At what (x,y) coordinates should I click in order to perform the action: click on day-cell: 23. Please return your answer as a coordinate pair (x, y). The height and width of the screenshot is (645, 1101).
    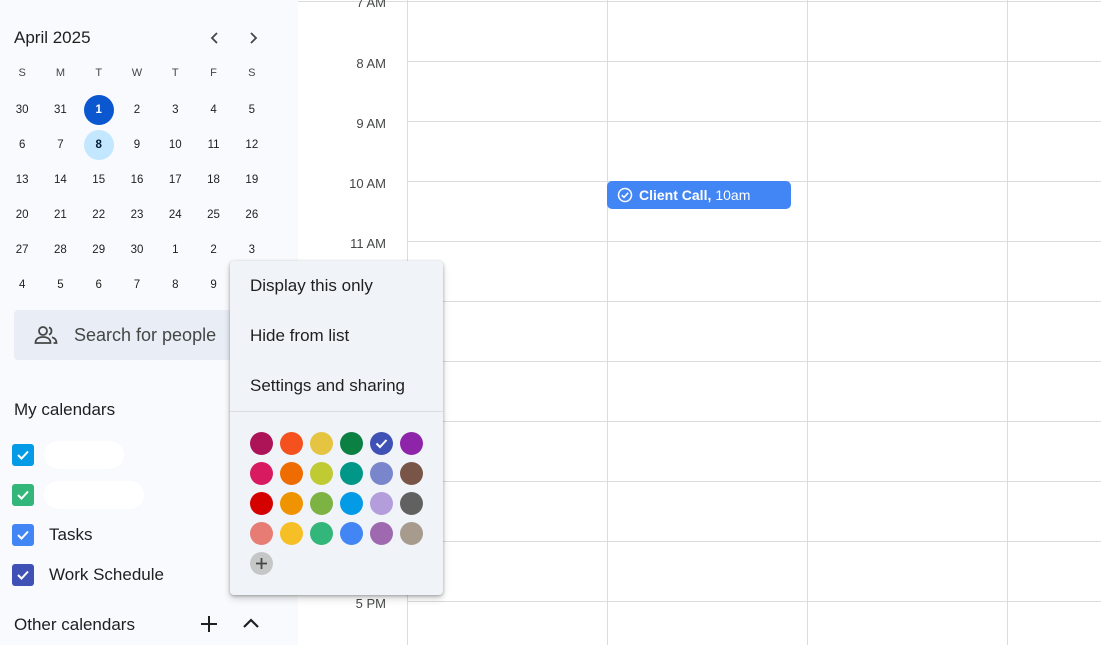
    Looking at the image, I should click on (137, 215).